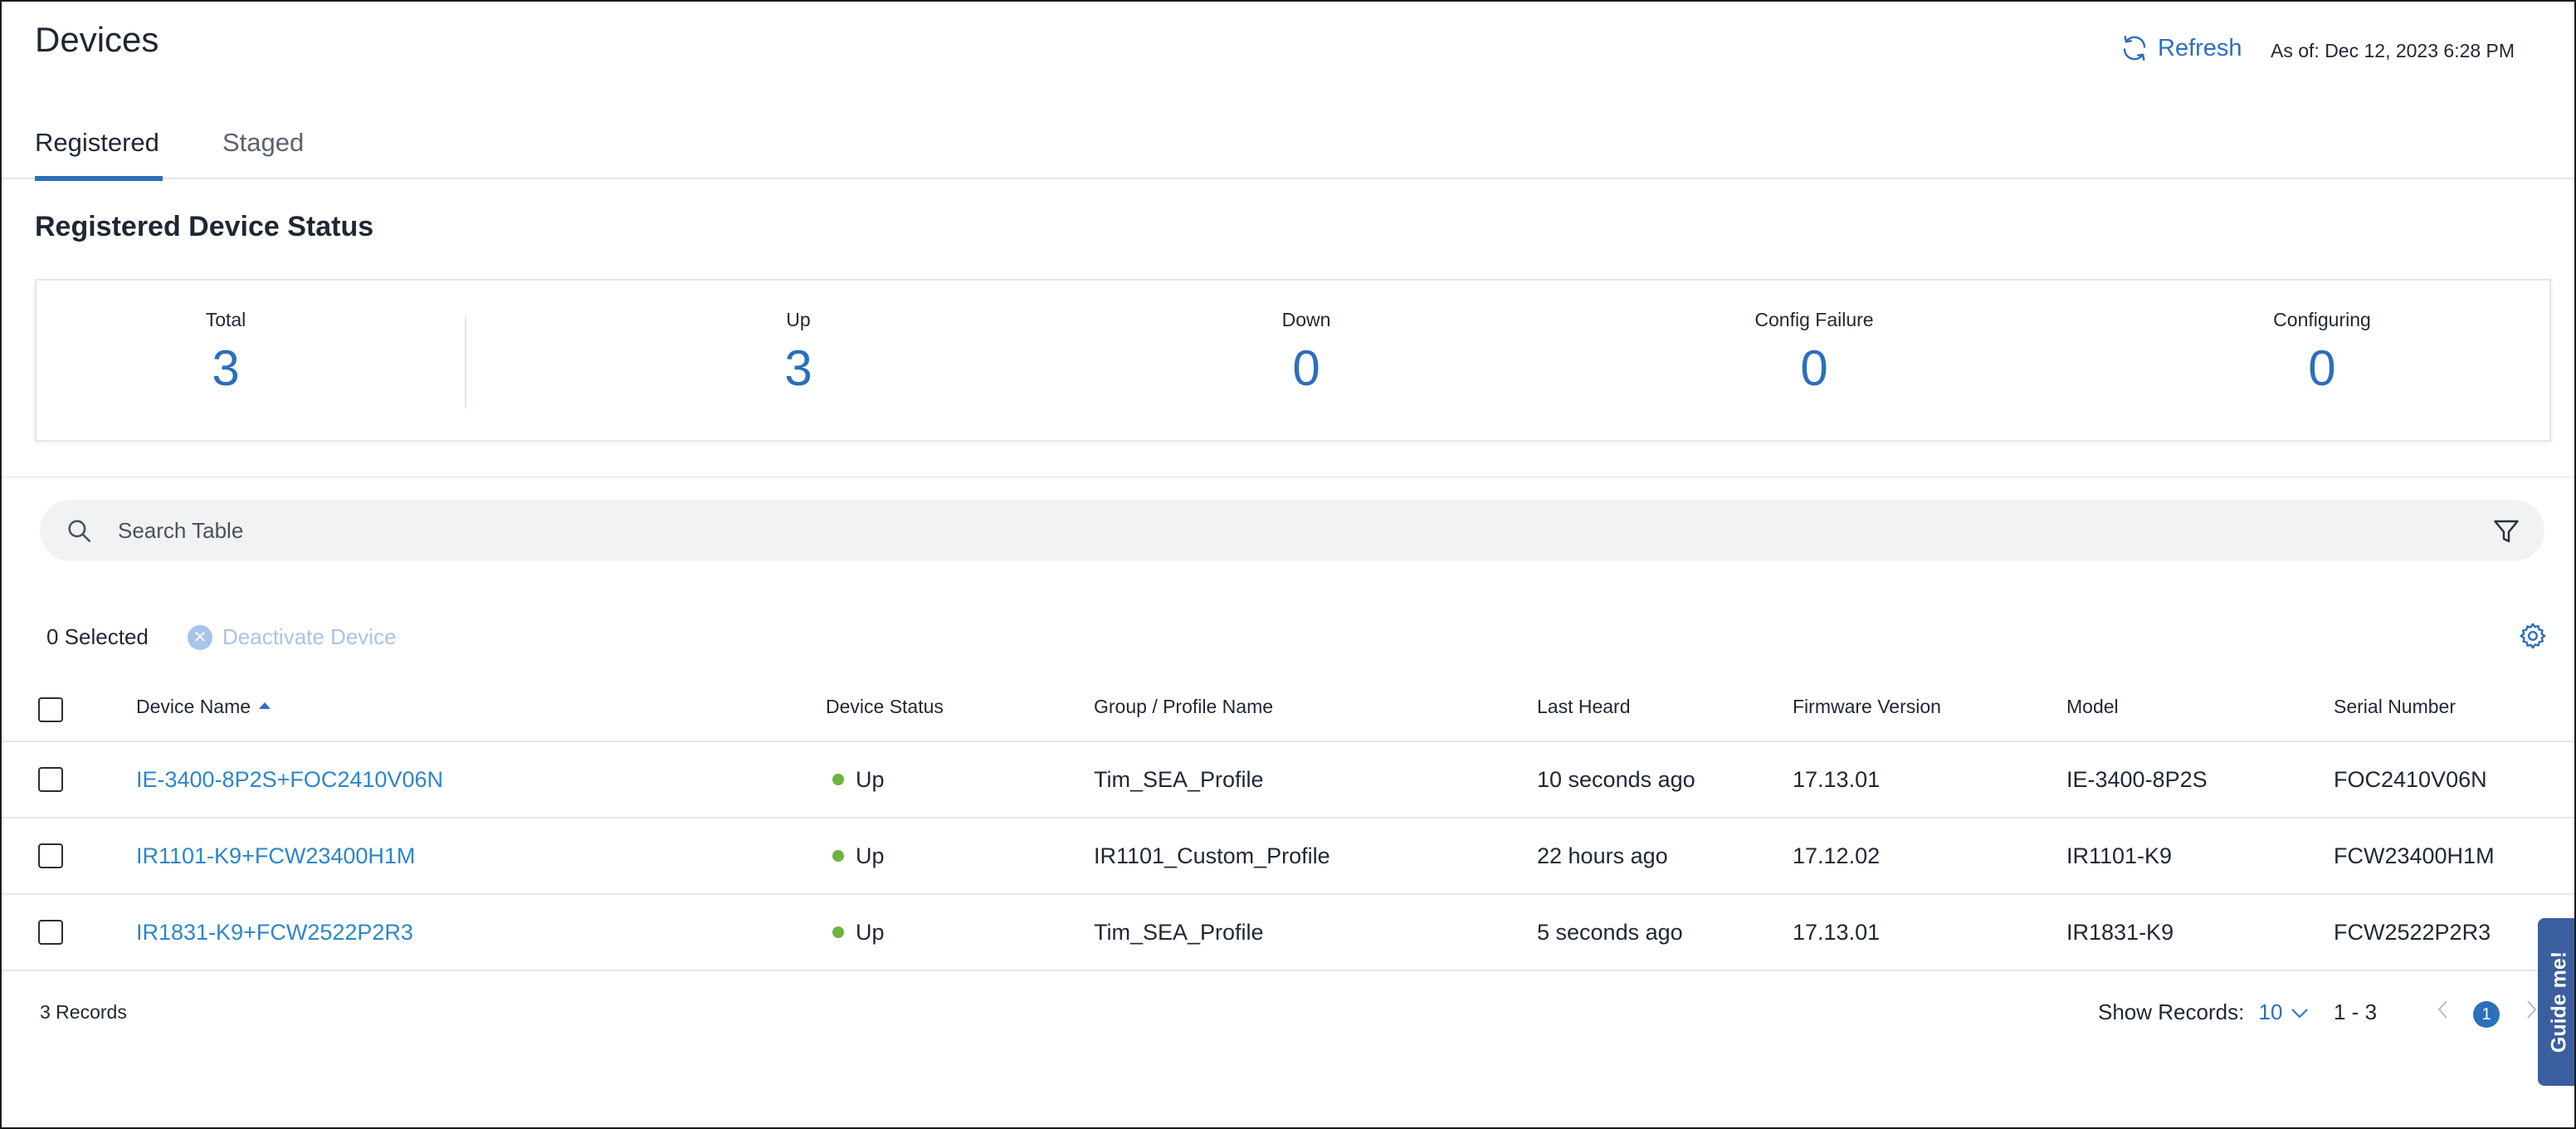 This screenshot has height=1129, width=2576. Describe the element at coordinates (290, 780) in the screenshot. I see `device-name-link: IE-3400-8P2S+FOC2410V06N` at that location.